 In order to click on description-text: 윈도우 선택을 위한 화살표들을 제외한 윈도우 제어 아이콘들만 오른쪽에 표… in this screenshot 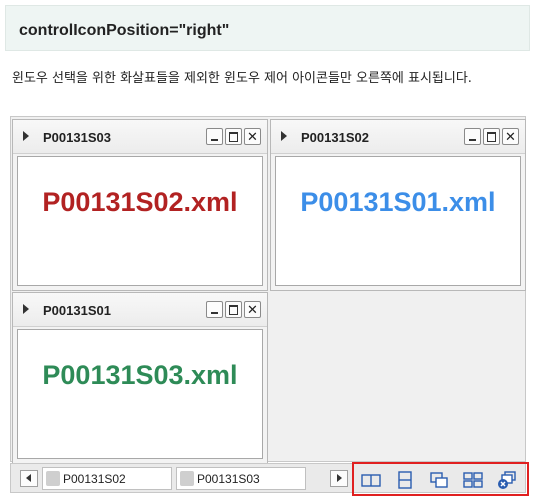, I will do `click(242, 78)`.